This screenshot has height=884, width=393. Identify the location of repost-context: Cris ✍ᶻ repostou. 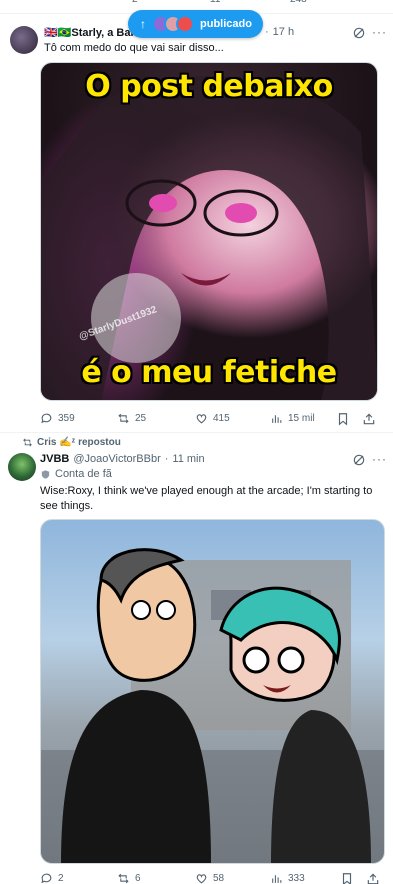
(71, 442).